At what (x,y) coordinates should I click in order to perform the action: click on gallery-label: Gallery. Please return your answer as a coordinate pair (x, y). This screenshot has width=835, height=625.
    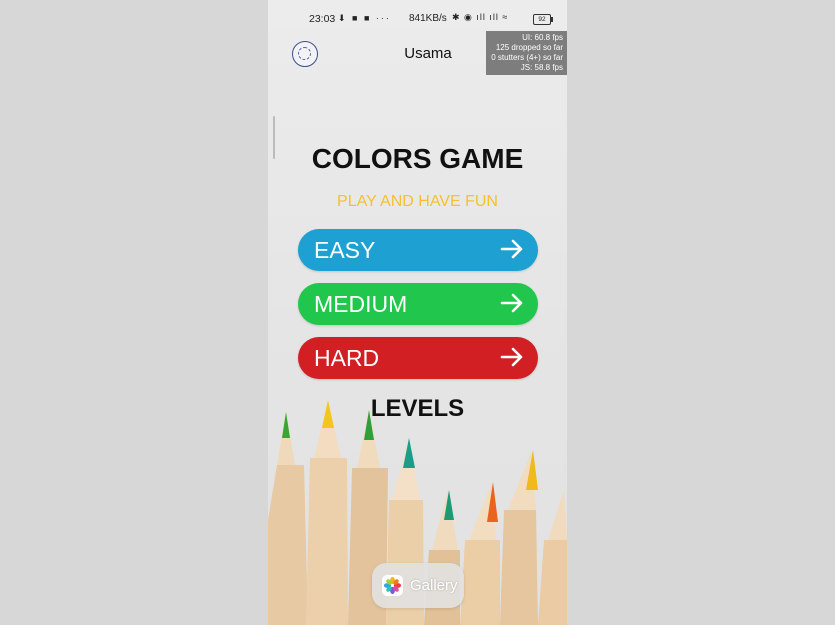
    Looking at the image, I should click on (434, 585).